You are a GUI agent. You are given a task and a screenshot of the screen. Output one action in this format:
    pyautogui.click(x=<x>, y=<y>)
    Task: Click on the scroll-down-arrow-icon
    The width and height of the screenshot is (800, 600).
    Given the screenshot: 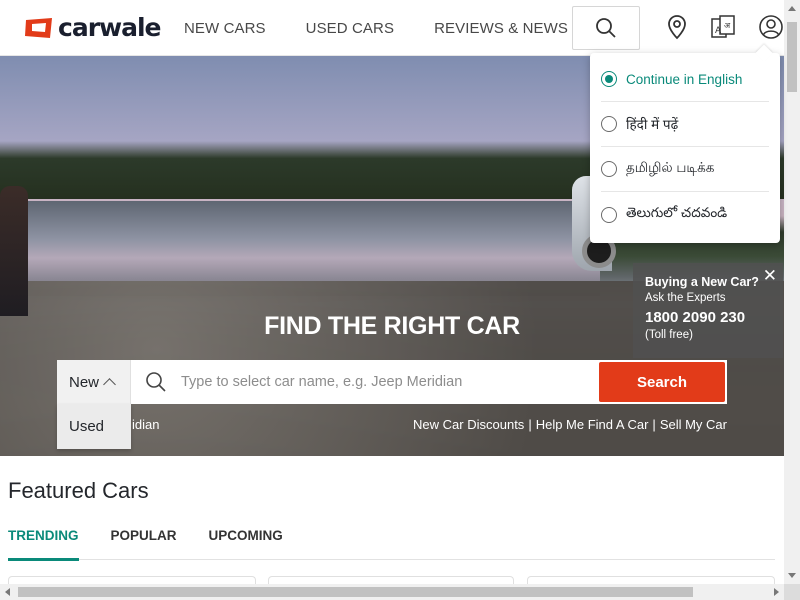 What is the action you would take?
    pyautogui.click(x=792, y=575)
    